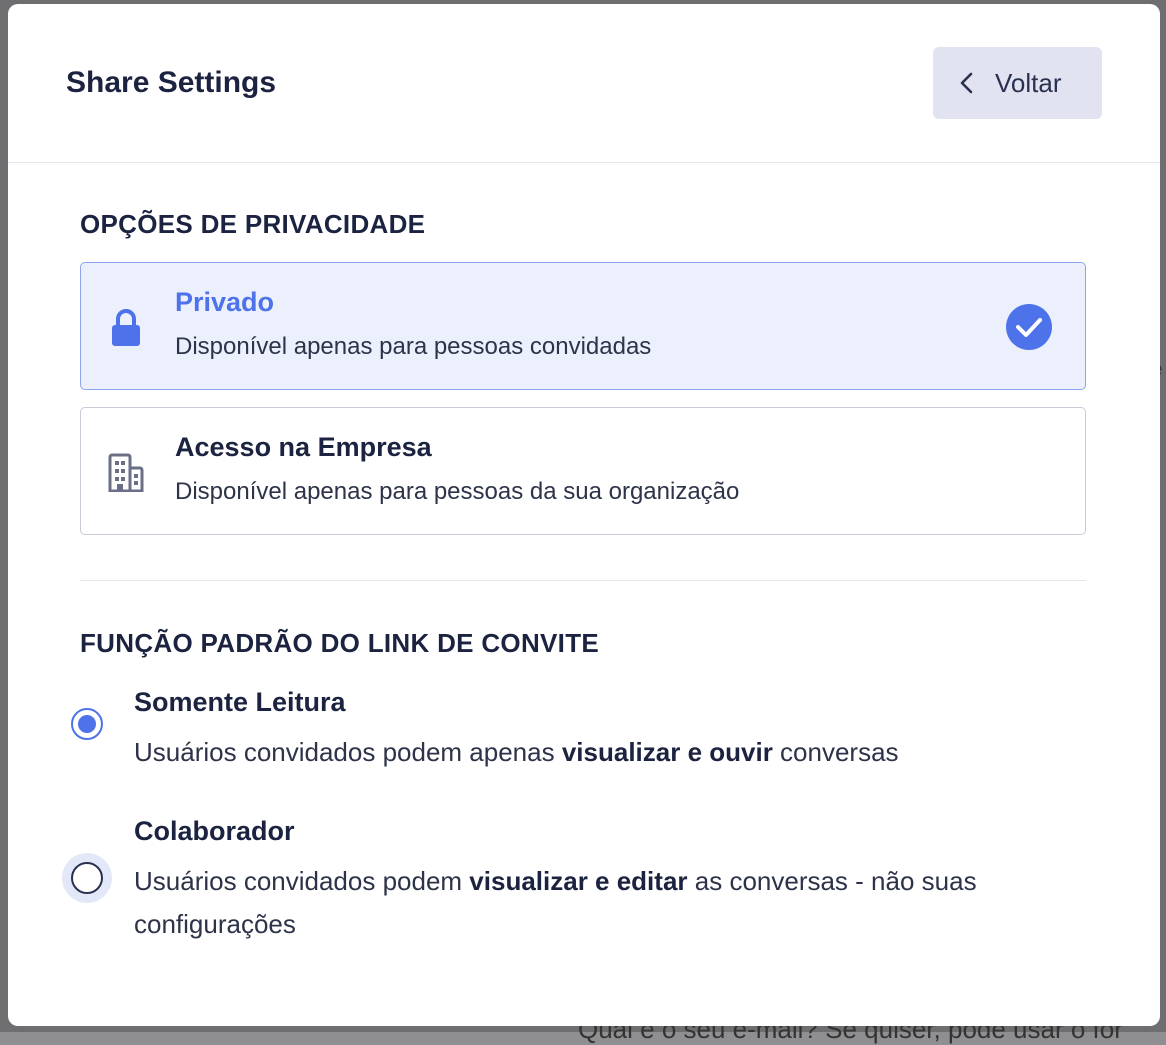 The width and height of the screenshot is (1166, 1045). What do you see at coordinates (303, 447) in the screenshot?
I see `privacy-option-name: Acesso na Empresa` at bounding box center [303, 447].